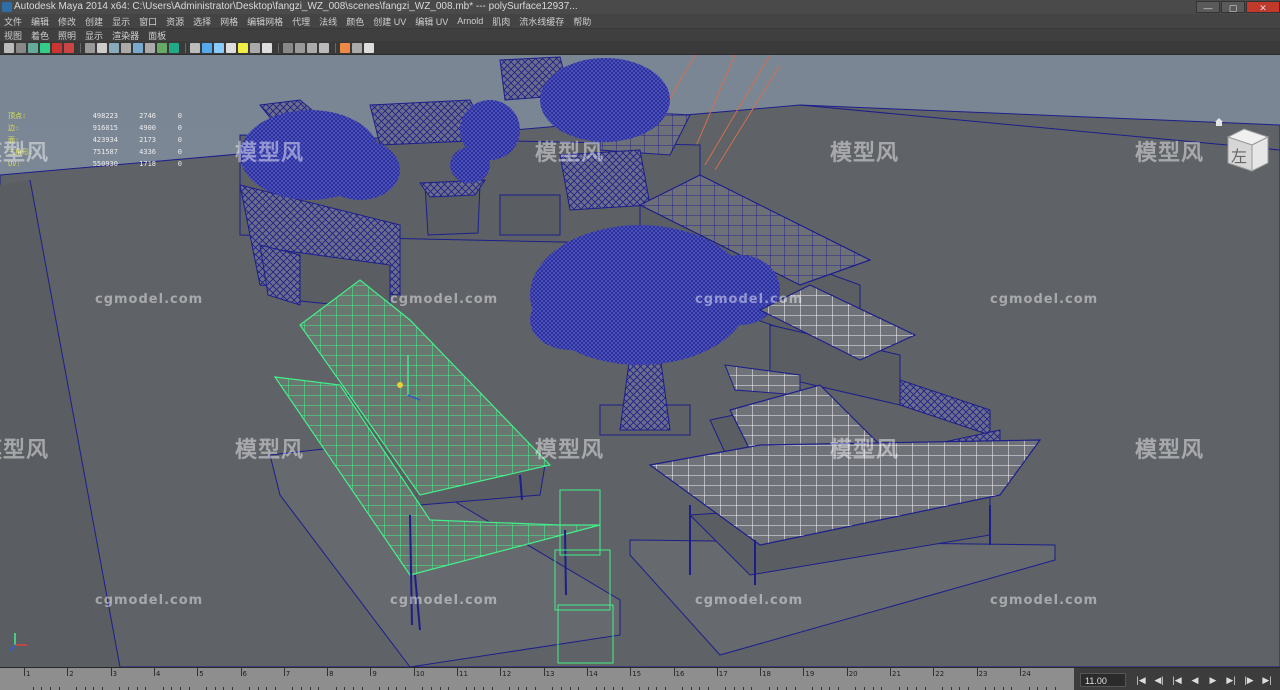  What do you see at coordinates (1103, 680) in the screenshot?
I see `current-frame-field: 11.00` at bounding box center [1103, 680].